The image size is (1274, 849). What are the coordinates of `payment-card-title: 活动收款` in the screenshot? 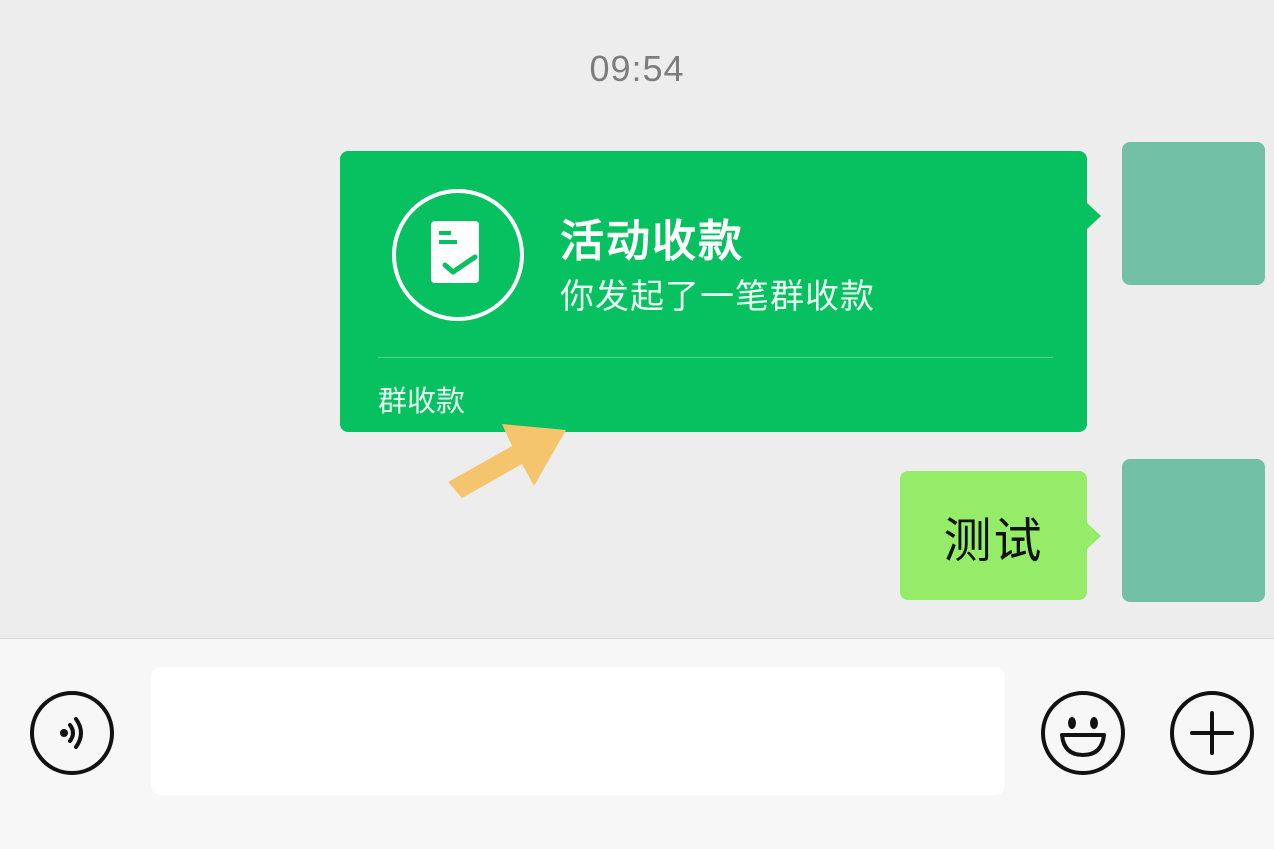 It's located at (652, 241).